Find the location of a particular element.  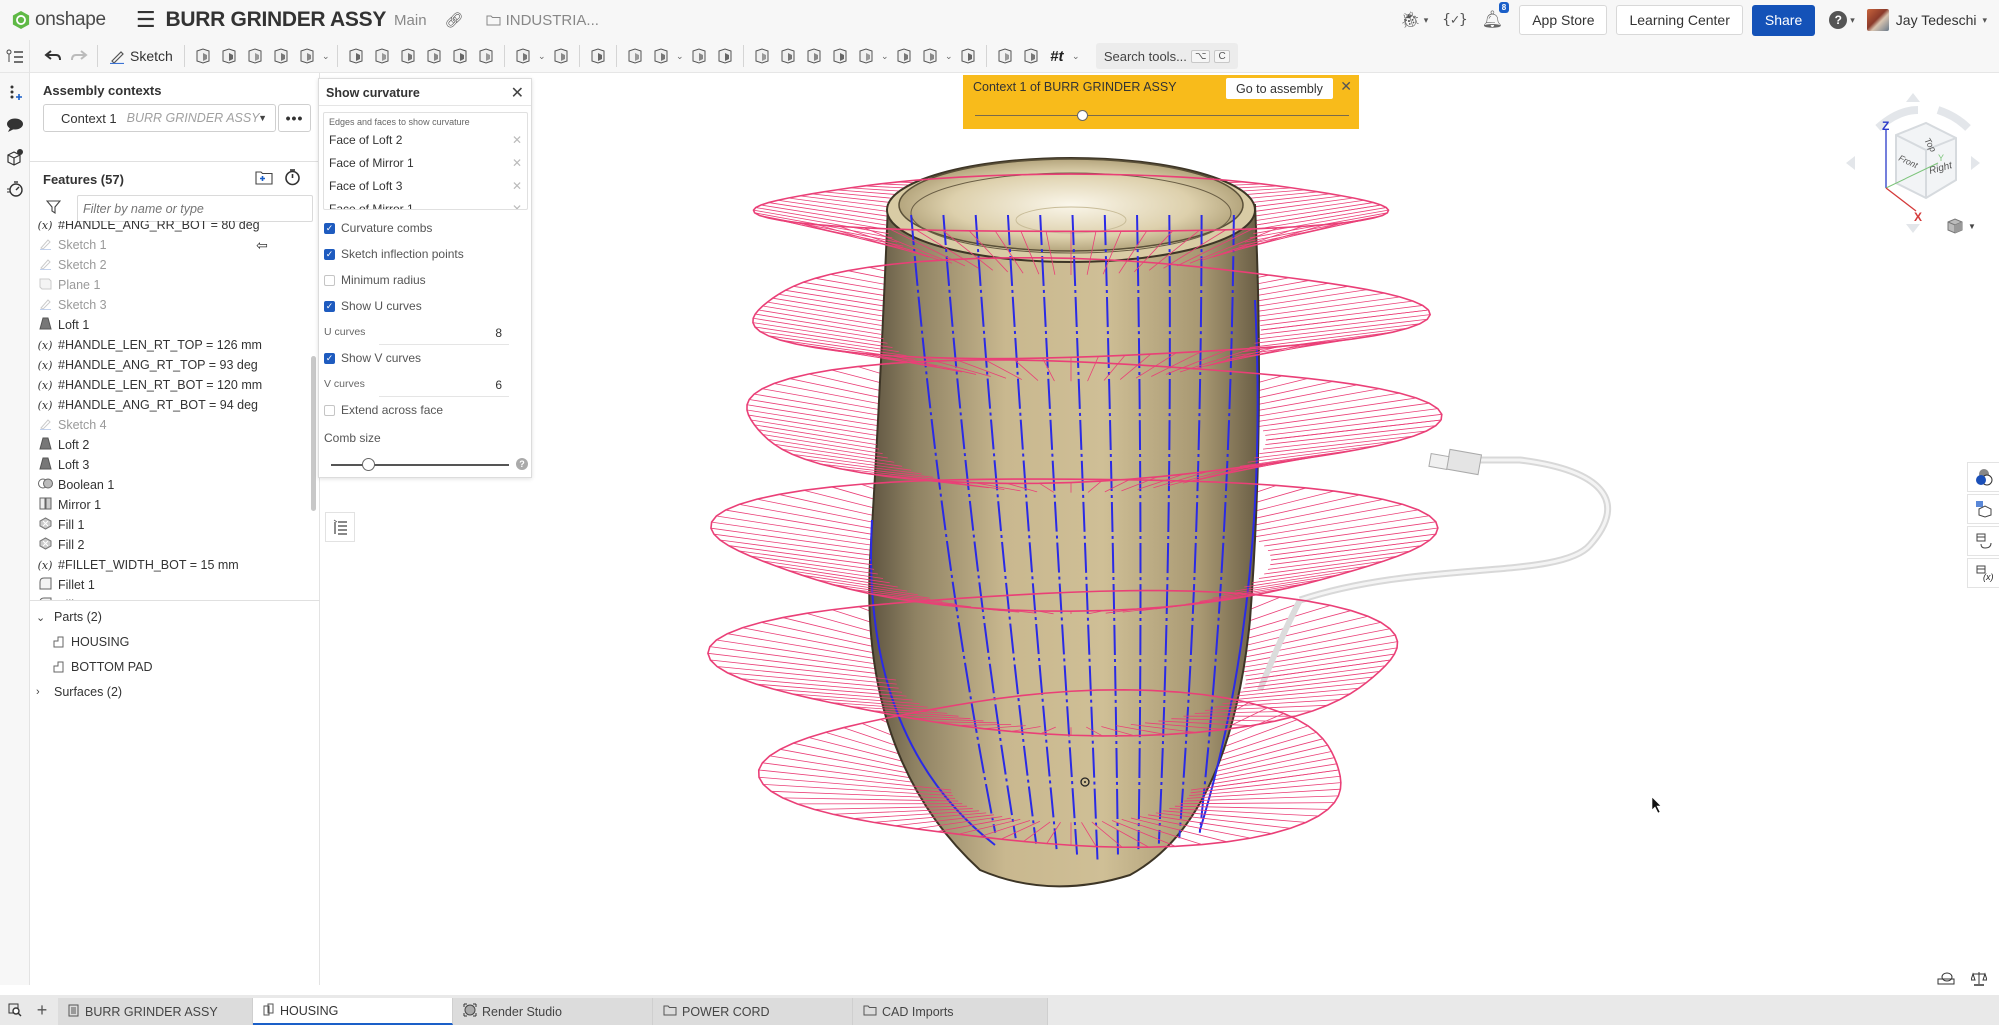

feature-item: (x)#HANDLE_LEN_RT_BOT = 120 mm is located at coordinates (170, 385).